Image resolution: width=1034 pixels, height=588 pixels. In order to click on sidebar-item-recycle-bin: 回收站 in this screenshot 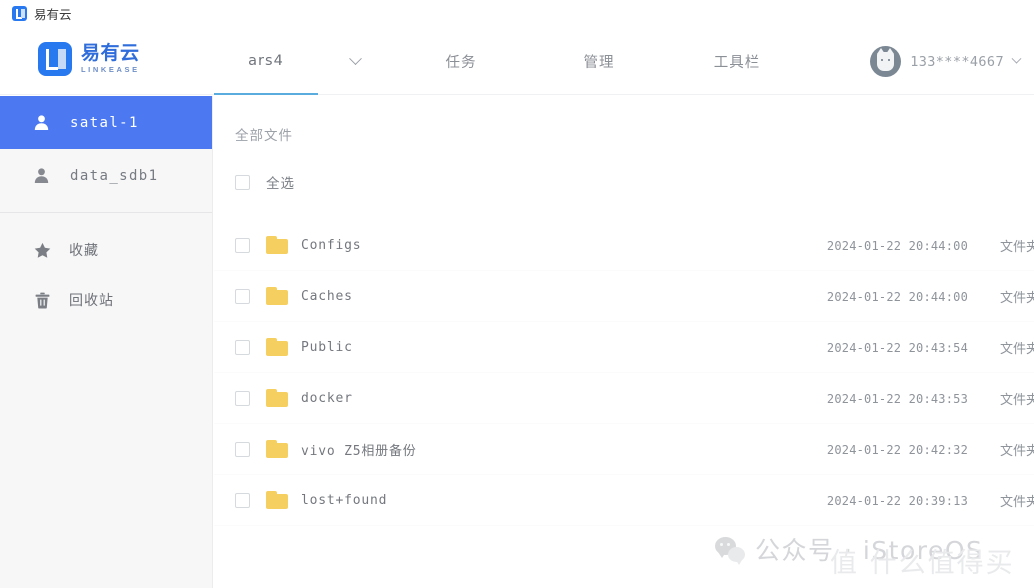, I will do `click(106, 300)`.